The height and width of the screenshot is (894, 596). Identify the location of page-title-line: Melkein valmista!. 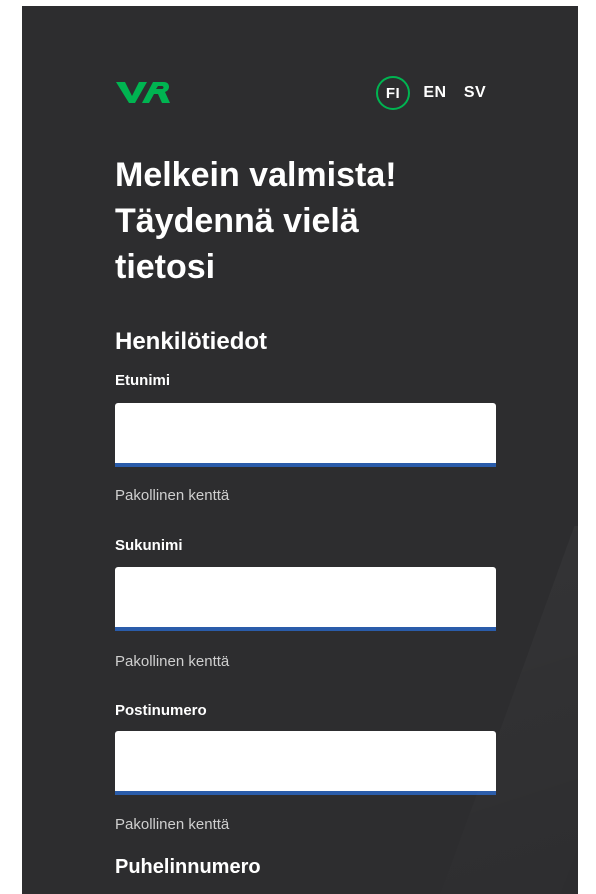
(256, 175).